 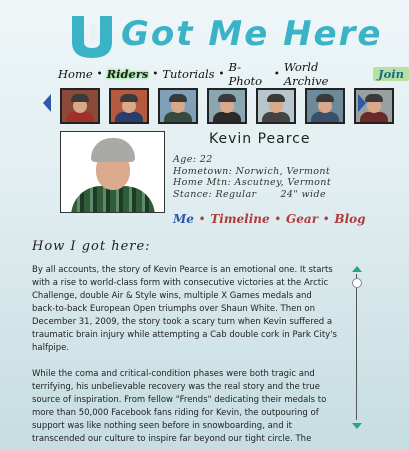 What do you see at coordinates (183, 219) in the screenshot?
I see `tab-me: Me` at bounding box center [183, 219].